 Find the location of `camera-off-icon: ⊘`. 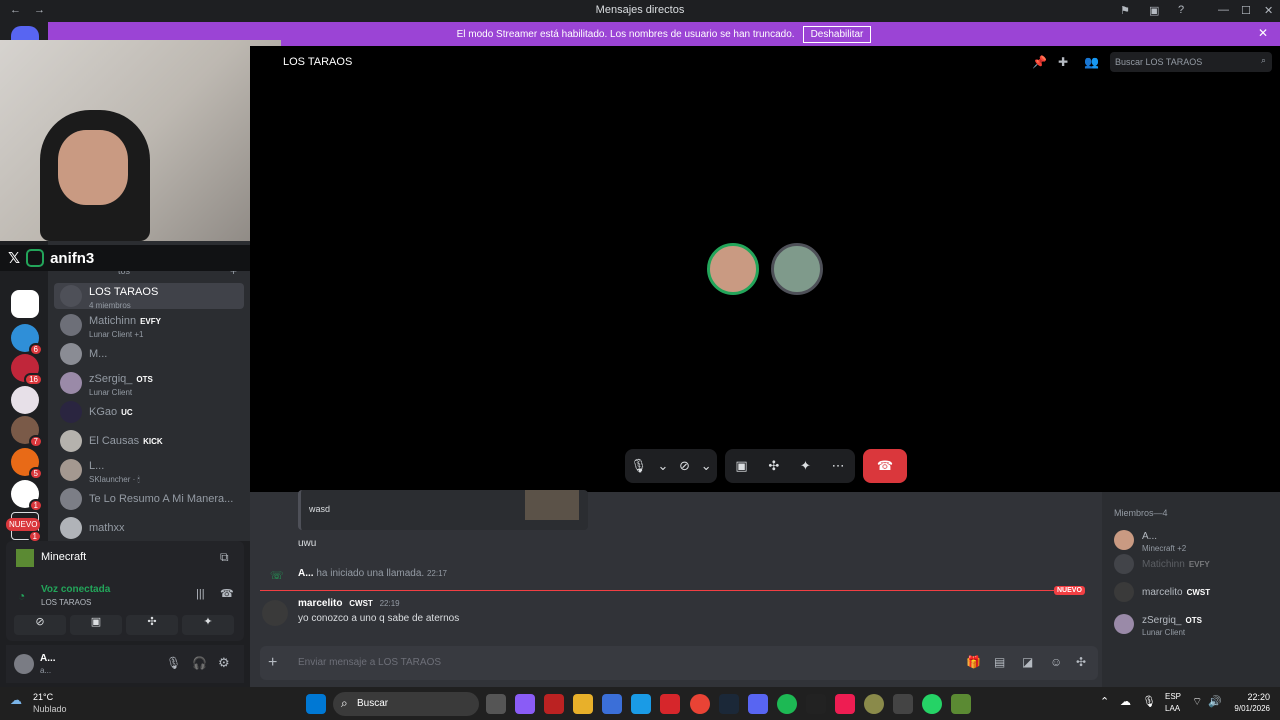

camera-off-icon: ⊘ is located at coordinates (684, 466).